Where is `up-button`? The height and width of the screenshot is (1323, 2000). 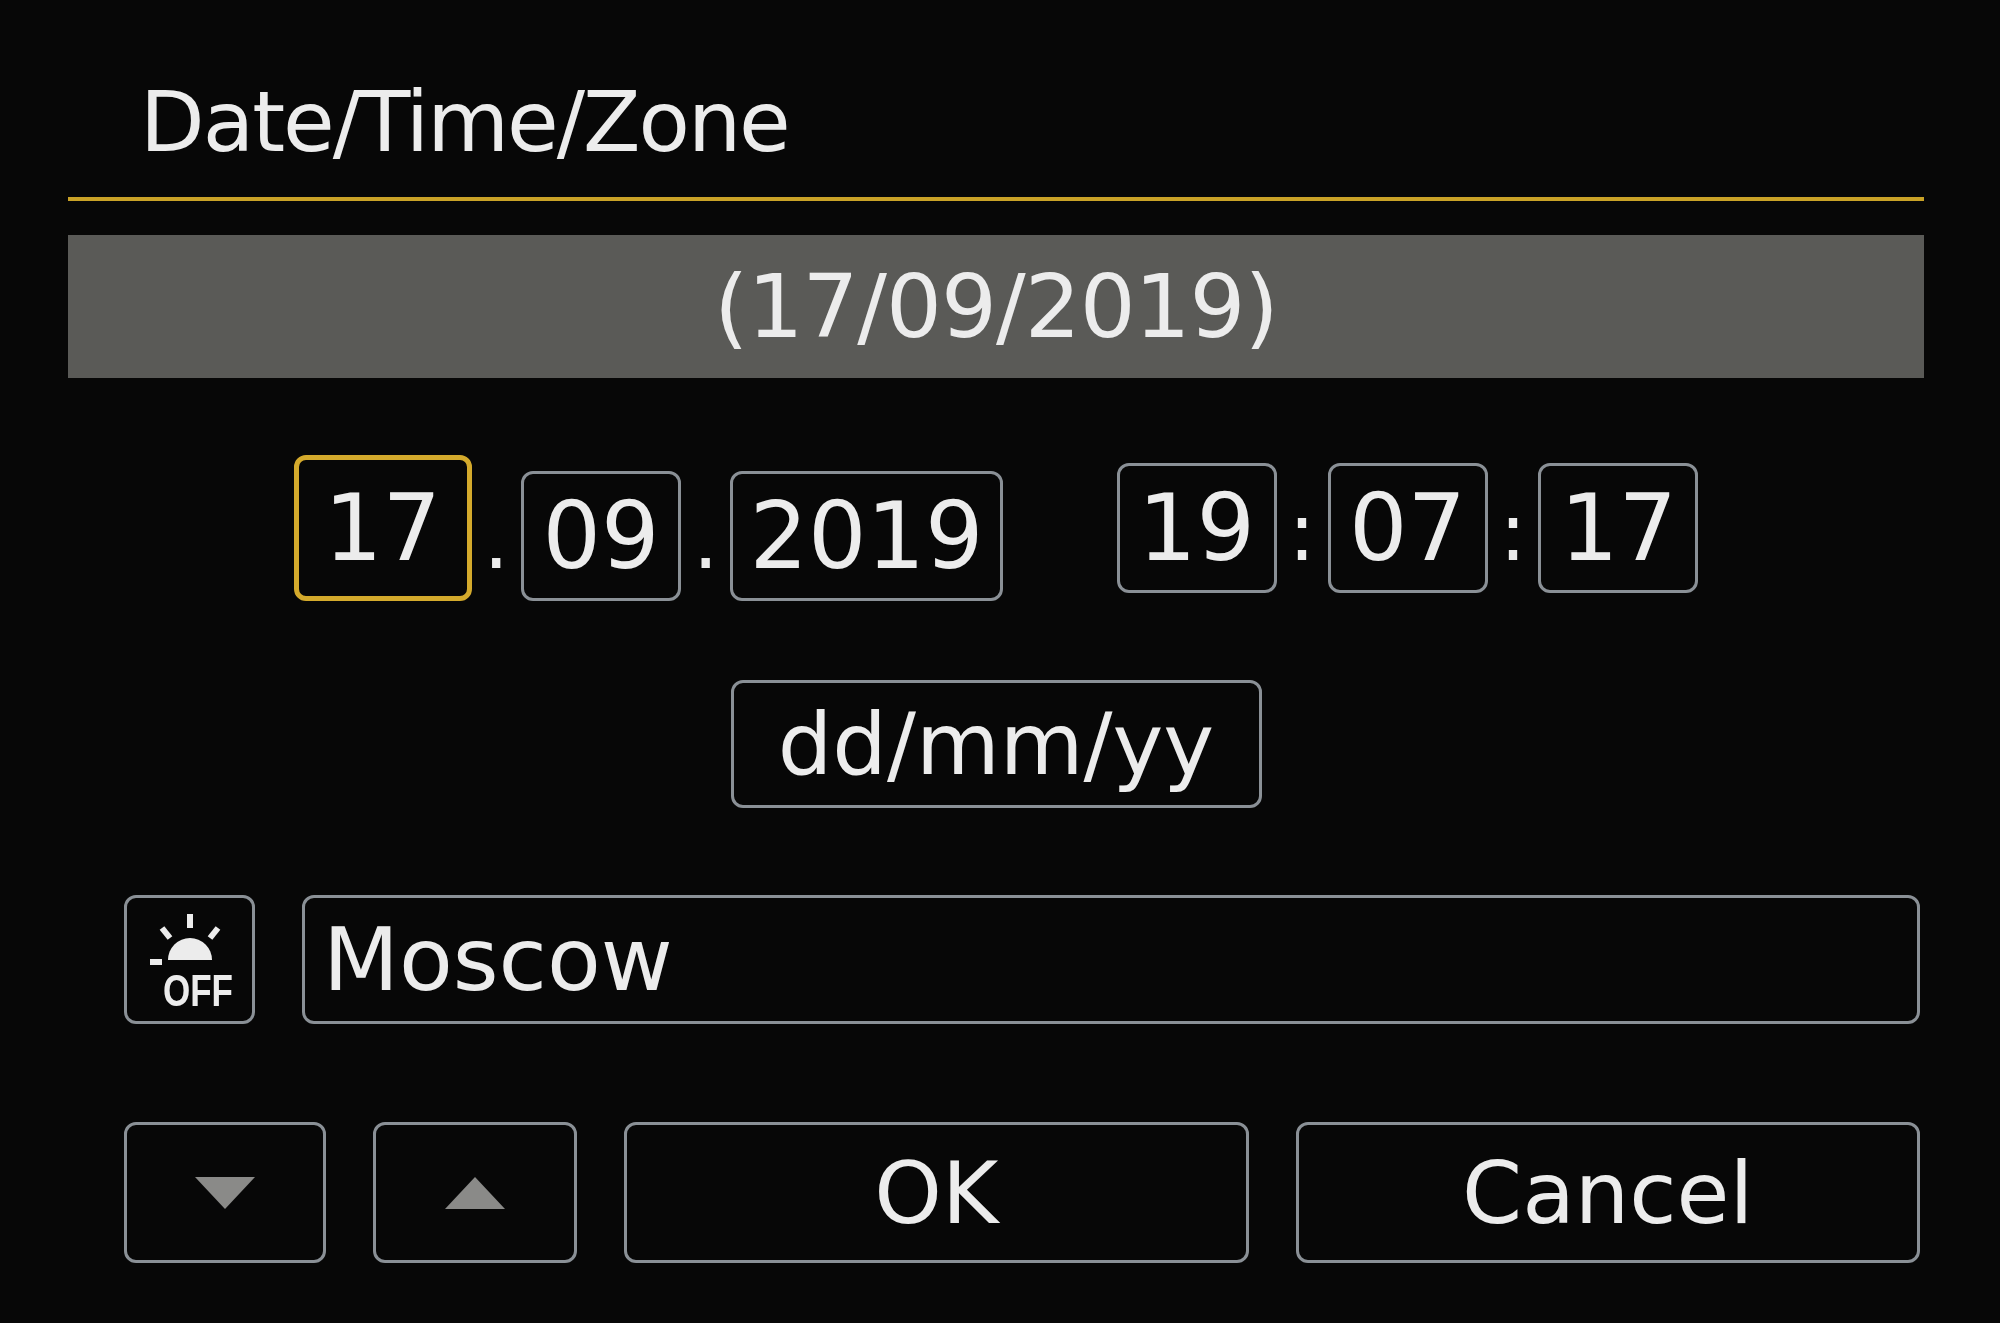 up-button is located at coordinates (475, 1192).